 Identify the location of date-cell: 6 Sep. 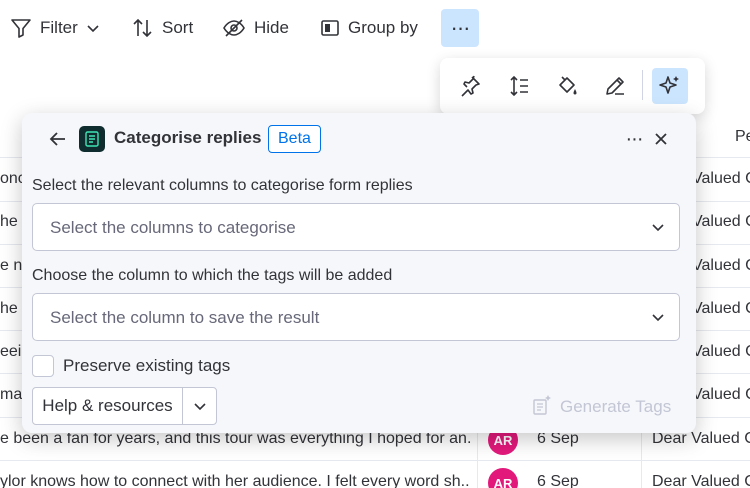
(558, 480).